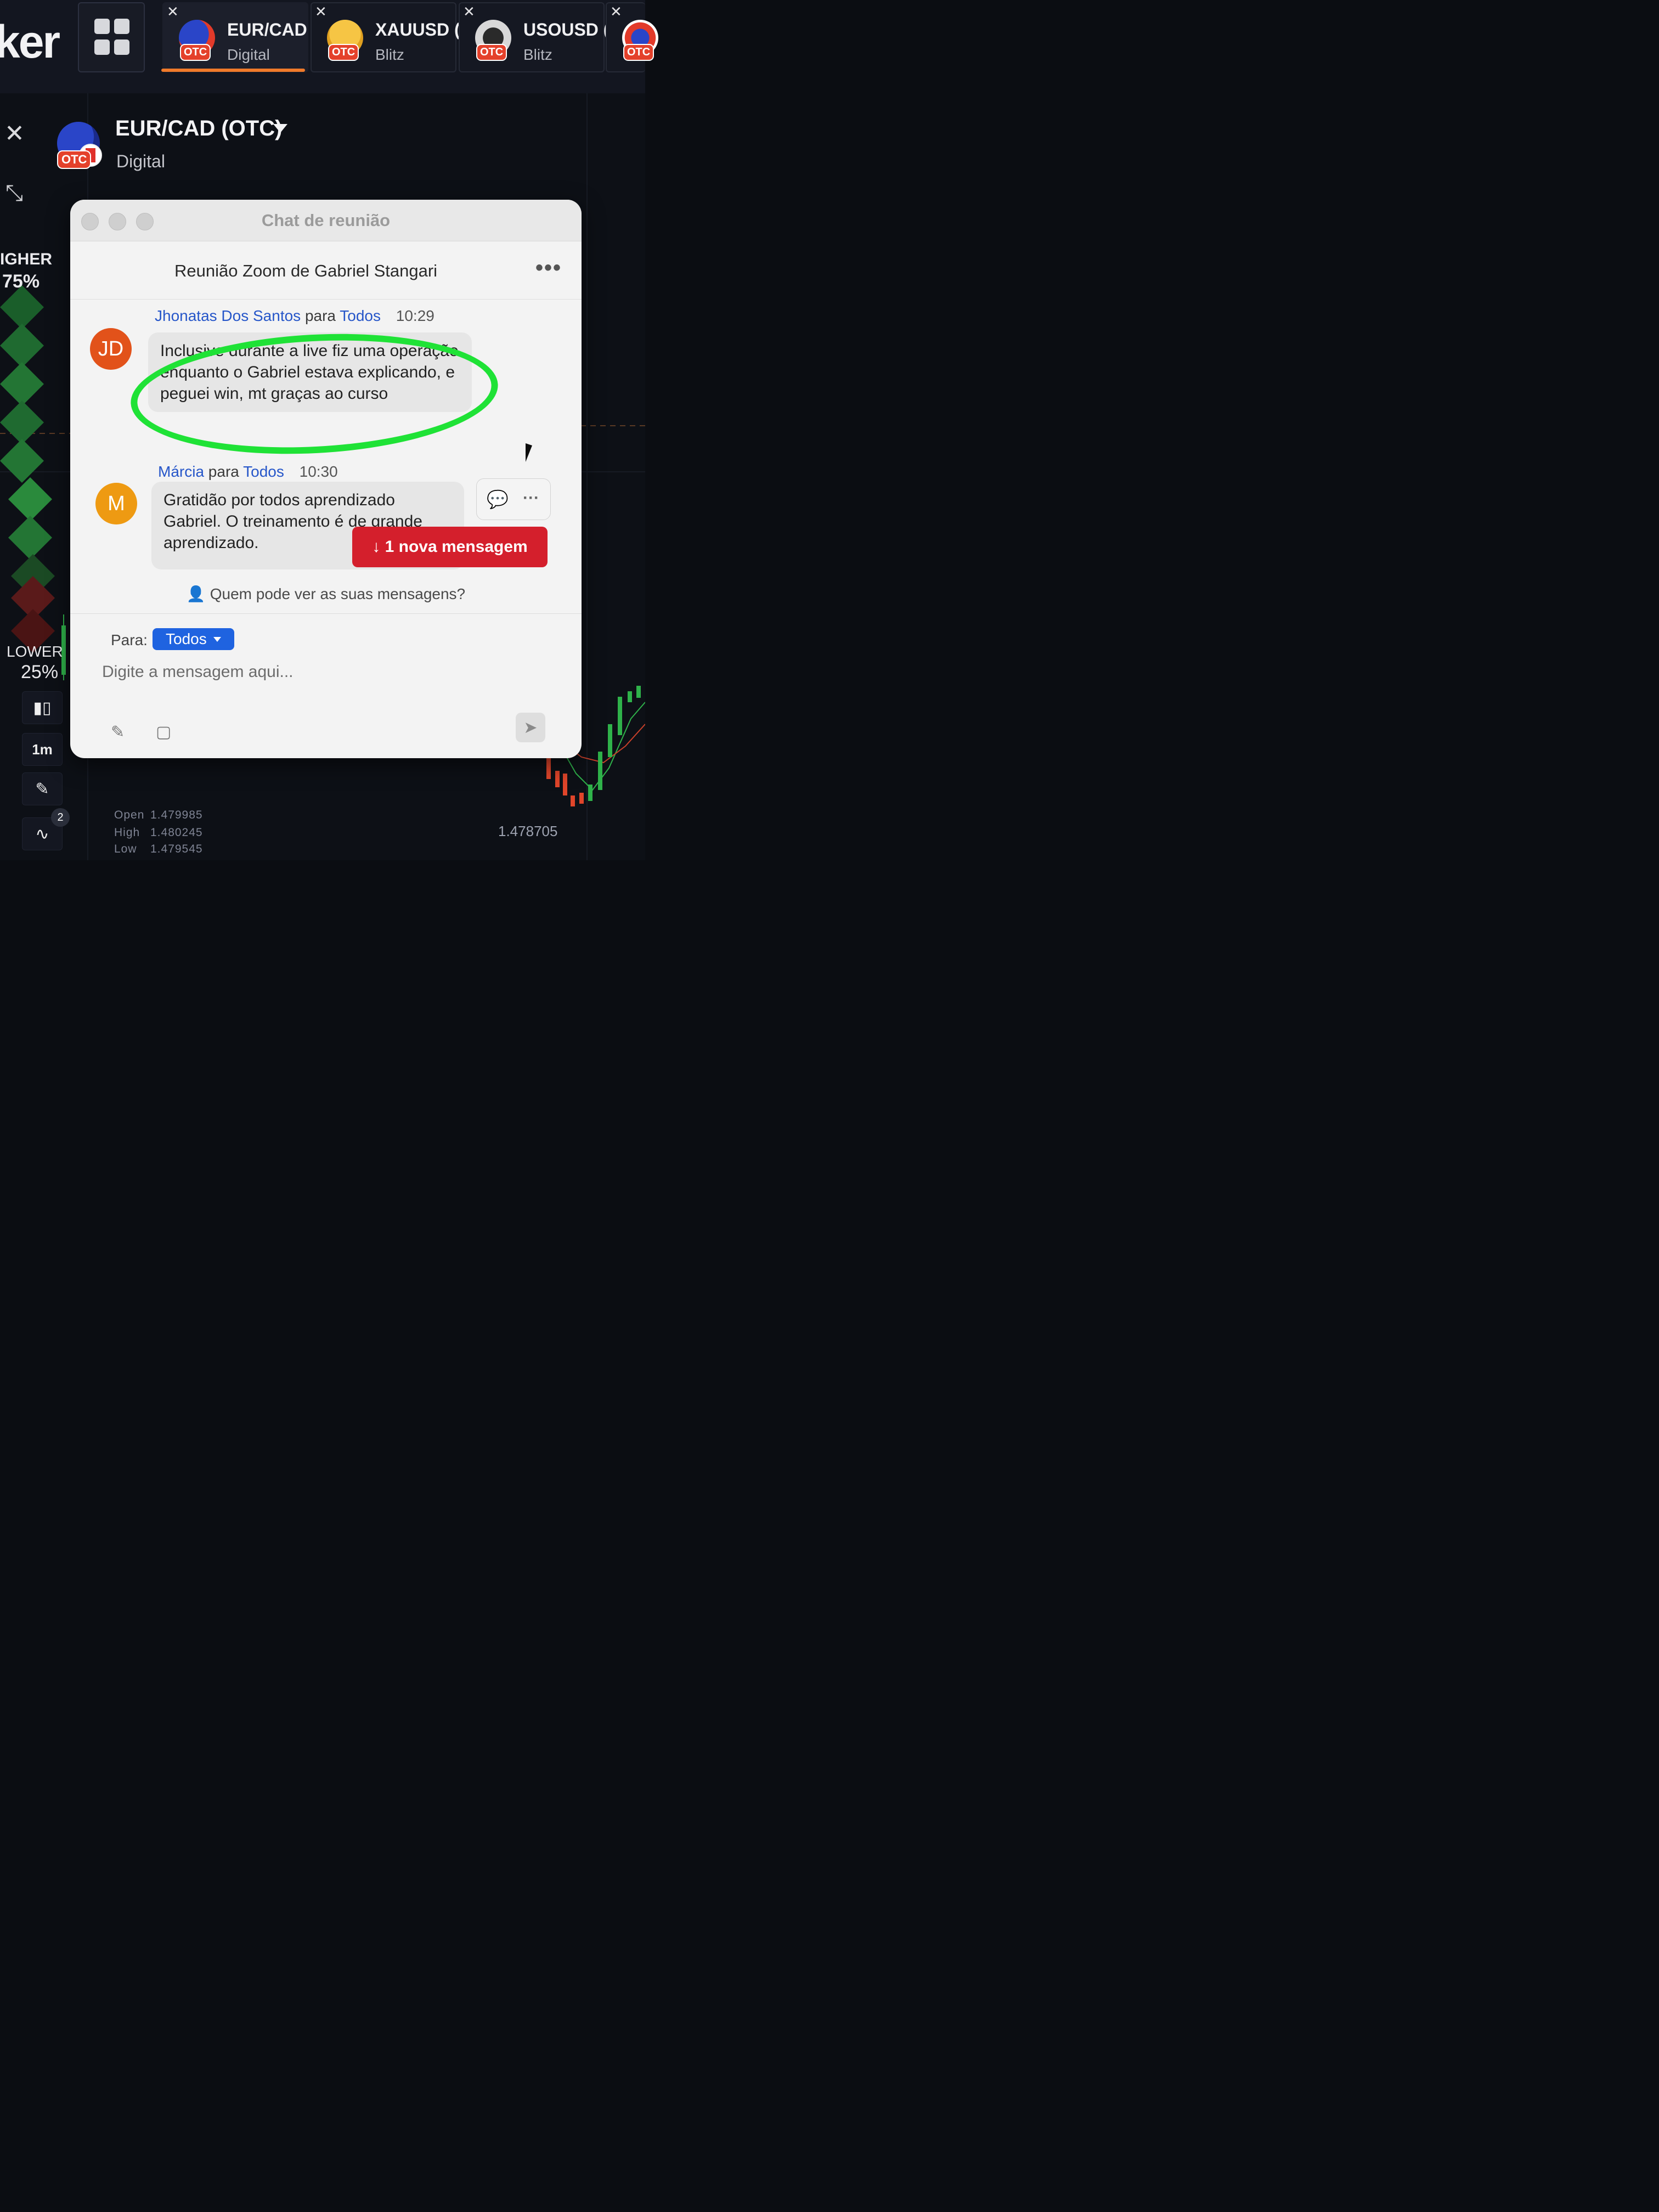 Image resolution: width=1659 pixels, height=2212 pixels. I want to click on higher-label: IGHER, so click(27, 259).